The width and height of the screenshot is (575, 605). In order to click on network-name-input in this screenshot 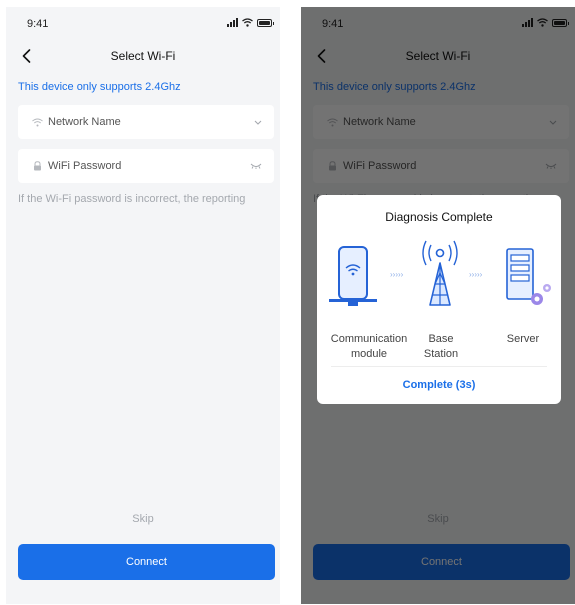, I will do `click(148, 122)`.